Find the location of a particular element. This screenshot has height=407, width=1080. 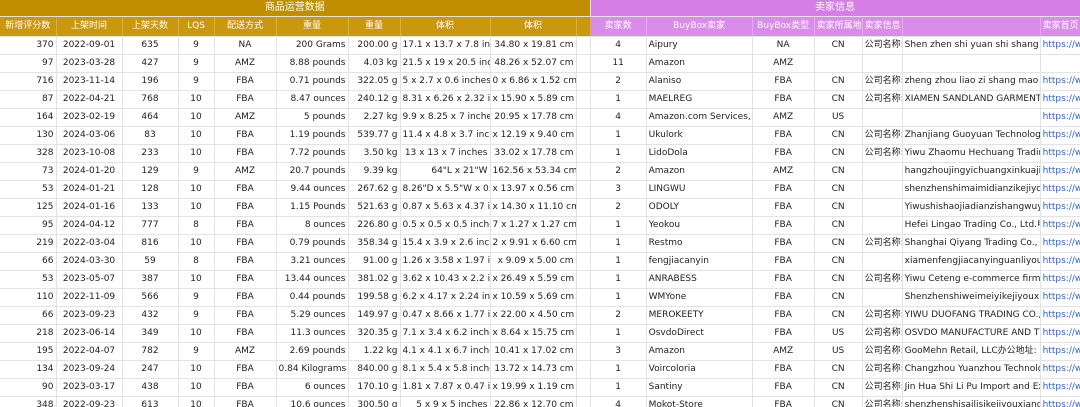

table-cell: Restmo is located at coordinates (699, 243).